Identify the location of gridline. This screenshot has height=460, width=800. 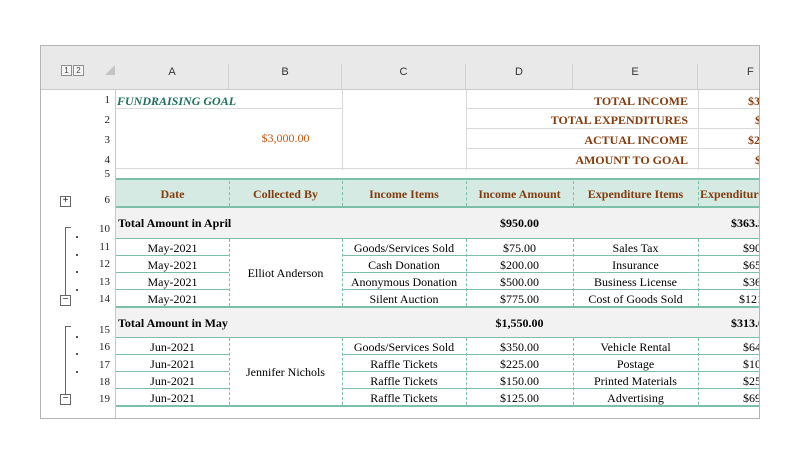
(612, 148).